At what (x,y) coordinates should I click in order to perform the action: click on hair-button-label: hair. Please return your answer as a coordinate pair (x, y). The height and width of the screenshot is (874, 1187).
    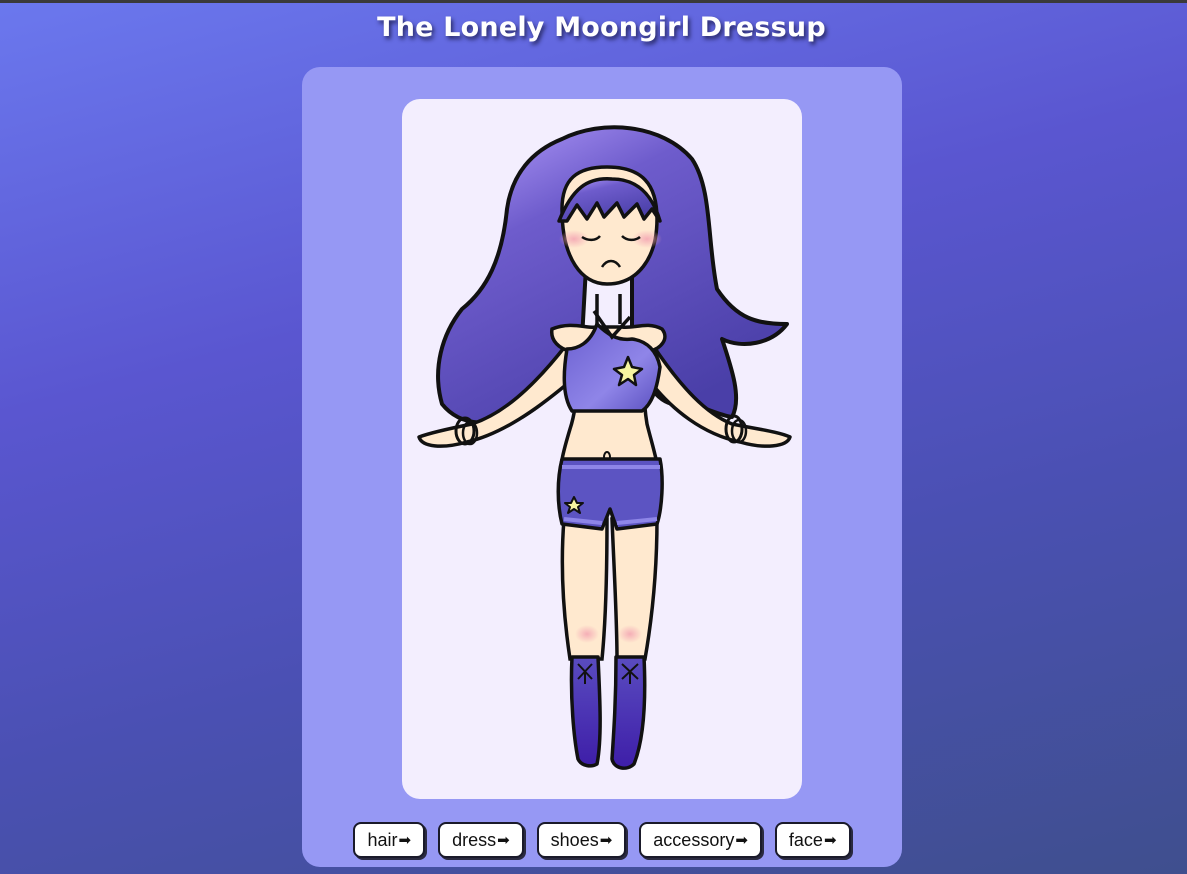
    Looking at the image, I should click on (382, 839).